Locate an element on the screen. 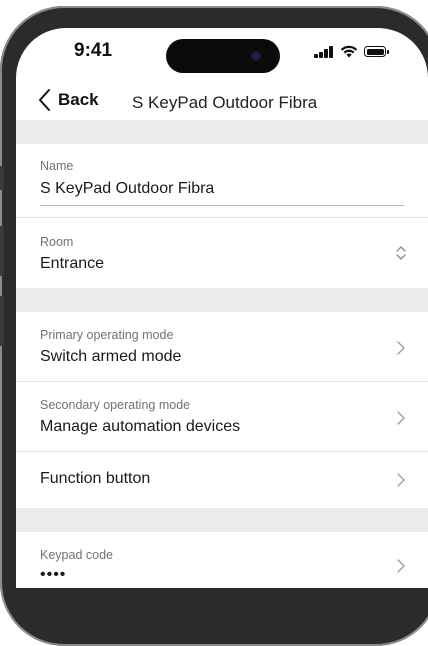 The width and height of the screenshot is (428, 646). name-field-input: S KeyPad Outdoor Fibra is located at coordinates (127, 189).